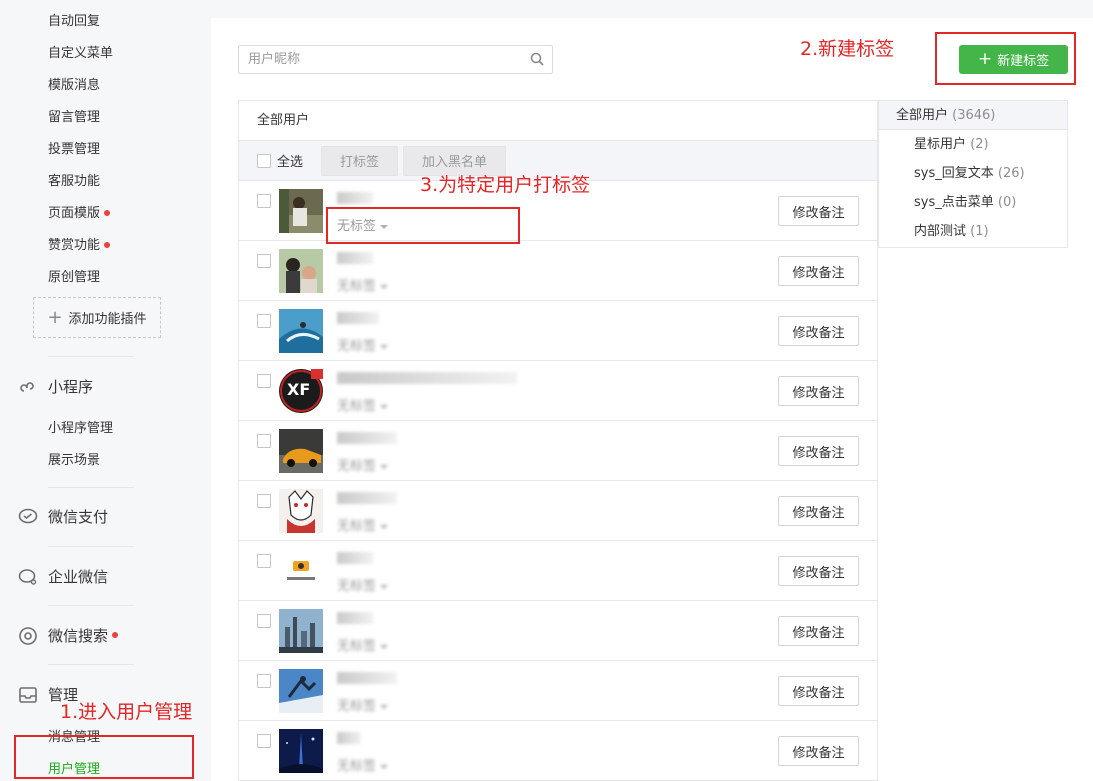 The width and height of the screenshot is (1093, 781). What do you see at coordinates (55, 386) in the screenshot?
I see `sidebar-section-mini-program: 小程序` at bounding box center [55, 386].